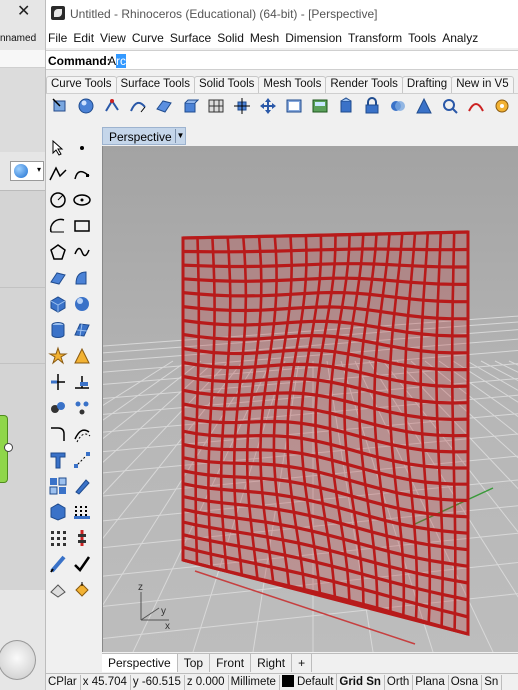  What do you see at coordinates (190, 106) in the screenshot?
I see `extrude-tool-icon` at bounding box center [190, 106].